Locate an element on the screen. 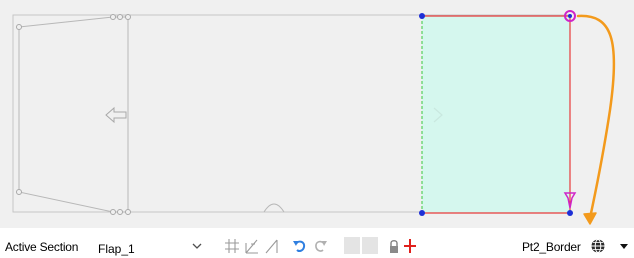 Image resolution: width=634 pixels, height=258 pixels. active-section-value: Flap_1 is located at coordinates (116, 249).